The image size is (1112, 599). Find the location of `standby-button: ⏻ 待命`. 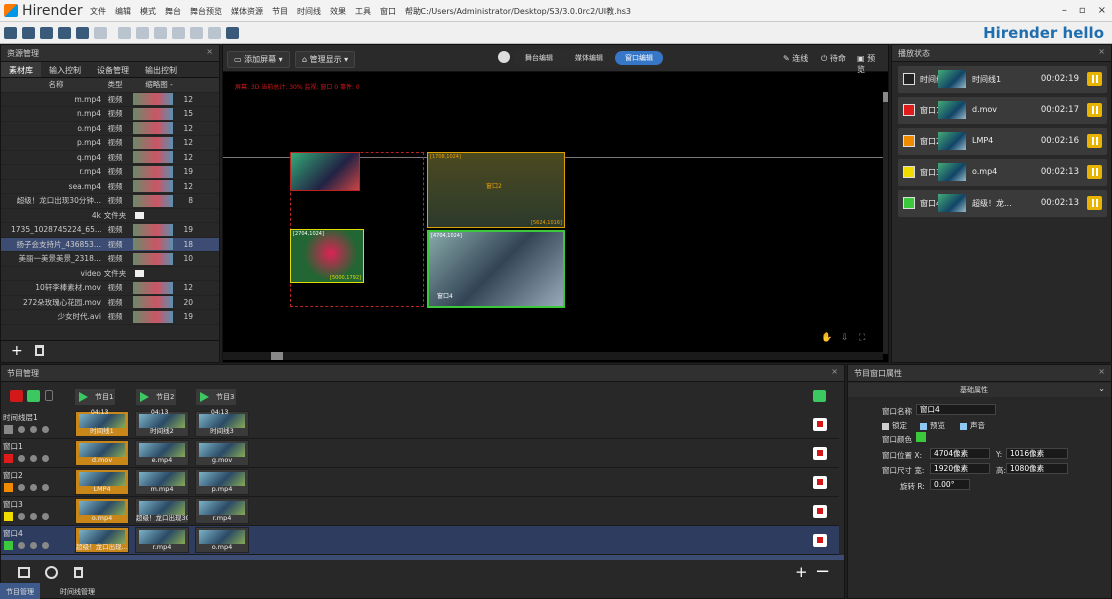

standby-button: ⏻ 待命 is located at coordinates (833, 58).